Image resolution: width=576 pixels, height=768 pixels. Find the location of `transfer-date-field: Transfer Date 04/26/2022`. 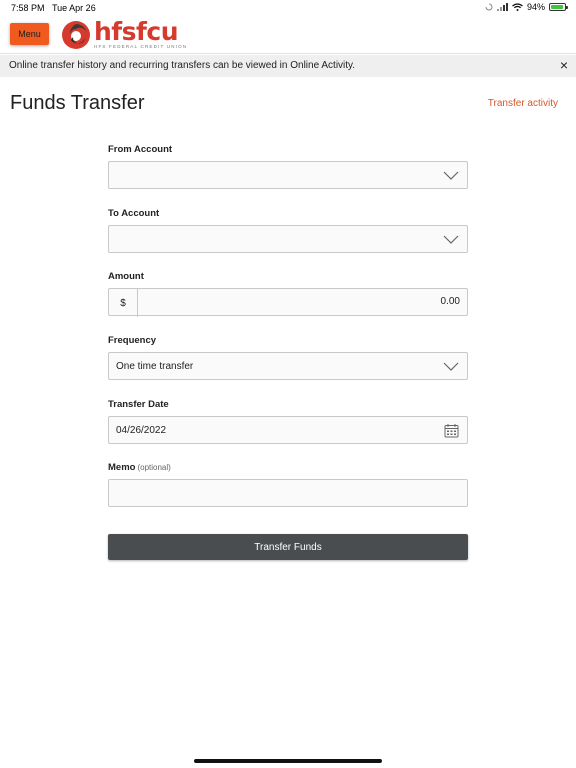

transfer-date-field: Transfer Date 04/26/2022 is located at coordinates (288, 421).